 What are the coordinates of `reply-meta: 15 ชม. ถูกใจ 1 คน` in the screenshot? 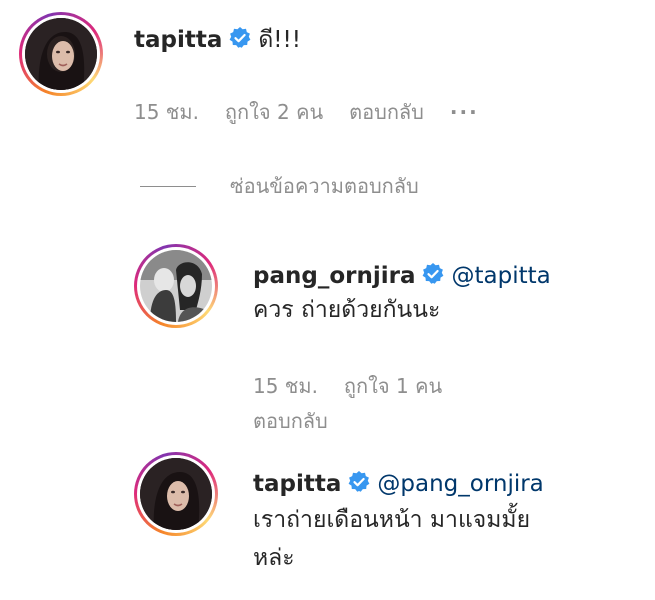 It's located at (360, 386).